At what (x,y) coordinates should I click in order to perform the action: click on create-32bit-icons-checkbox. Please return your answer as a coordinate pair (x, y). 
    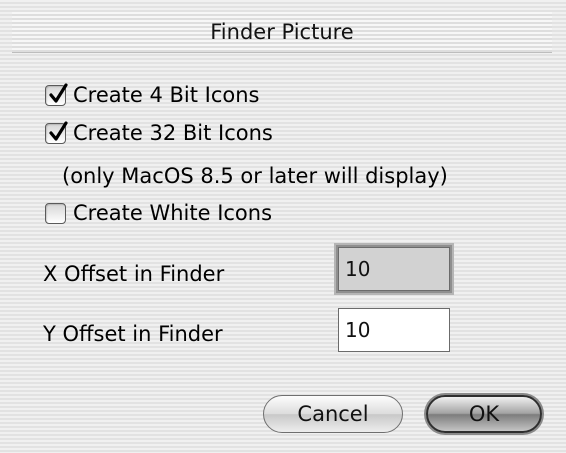
    Looking at the image, I should click on (56, 132).